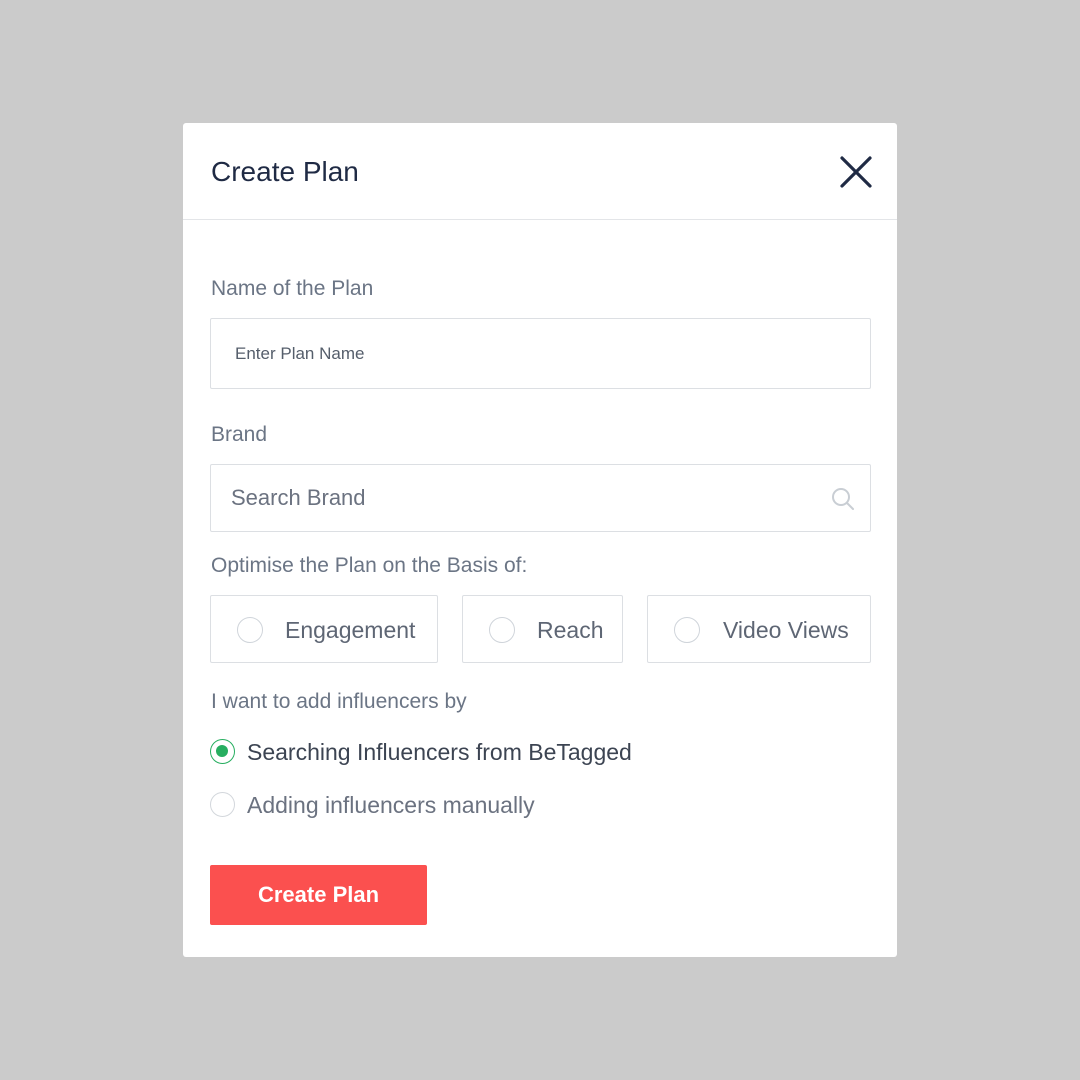 This screenshot has height=1080, width=1080. Describe the element at coordinates (292, 288) in the screenshot. I see `plan-name-label: Name of the Plan` at that location.